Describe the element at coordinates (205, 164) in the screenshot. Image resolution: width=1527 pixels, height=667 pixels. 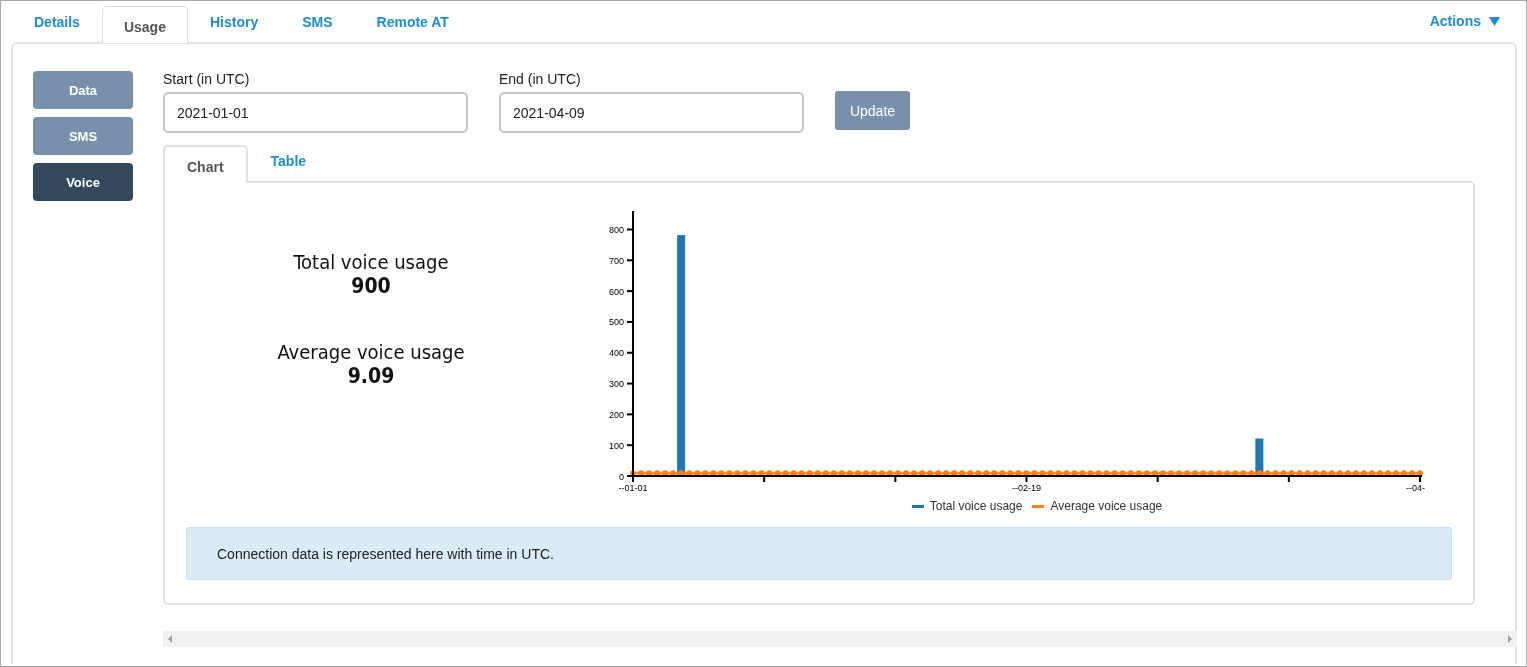
I see `view-tab: Chart` at that location.